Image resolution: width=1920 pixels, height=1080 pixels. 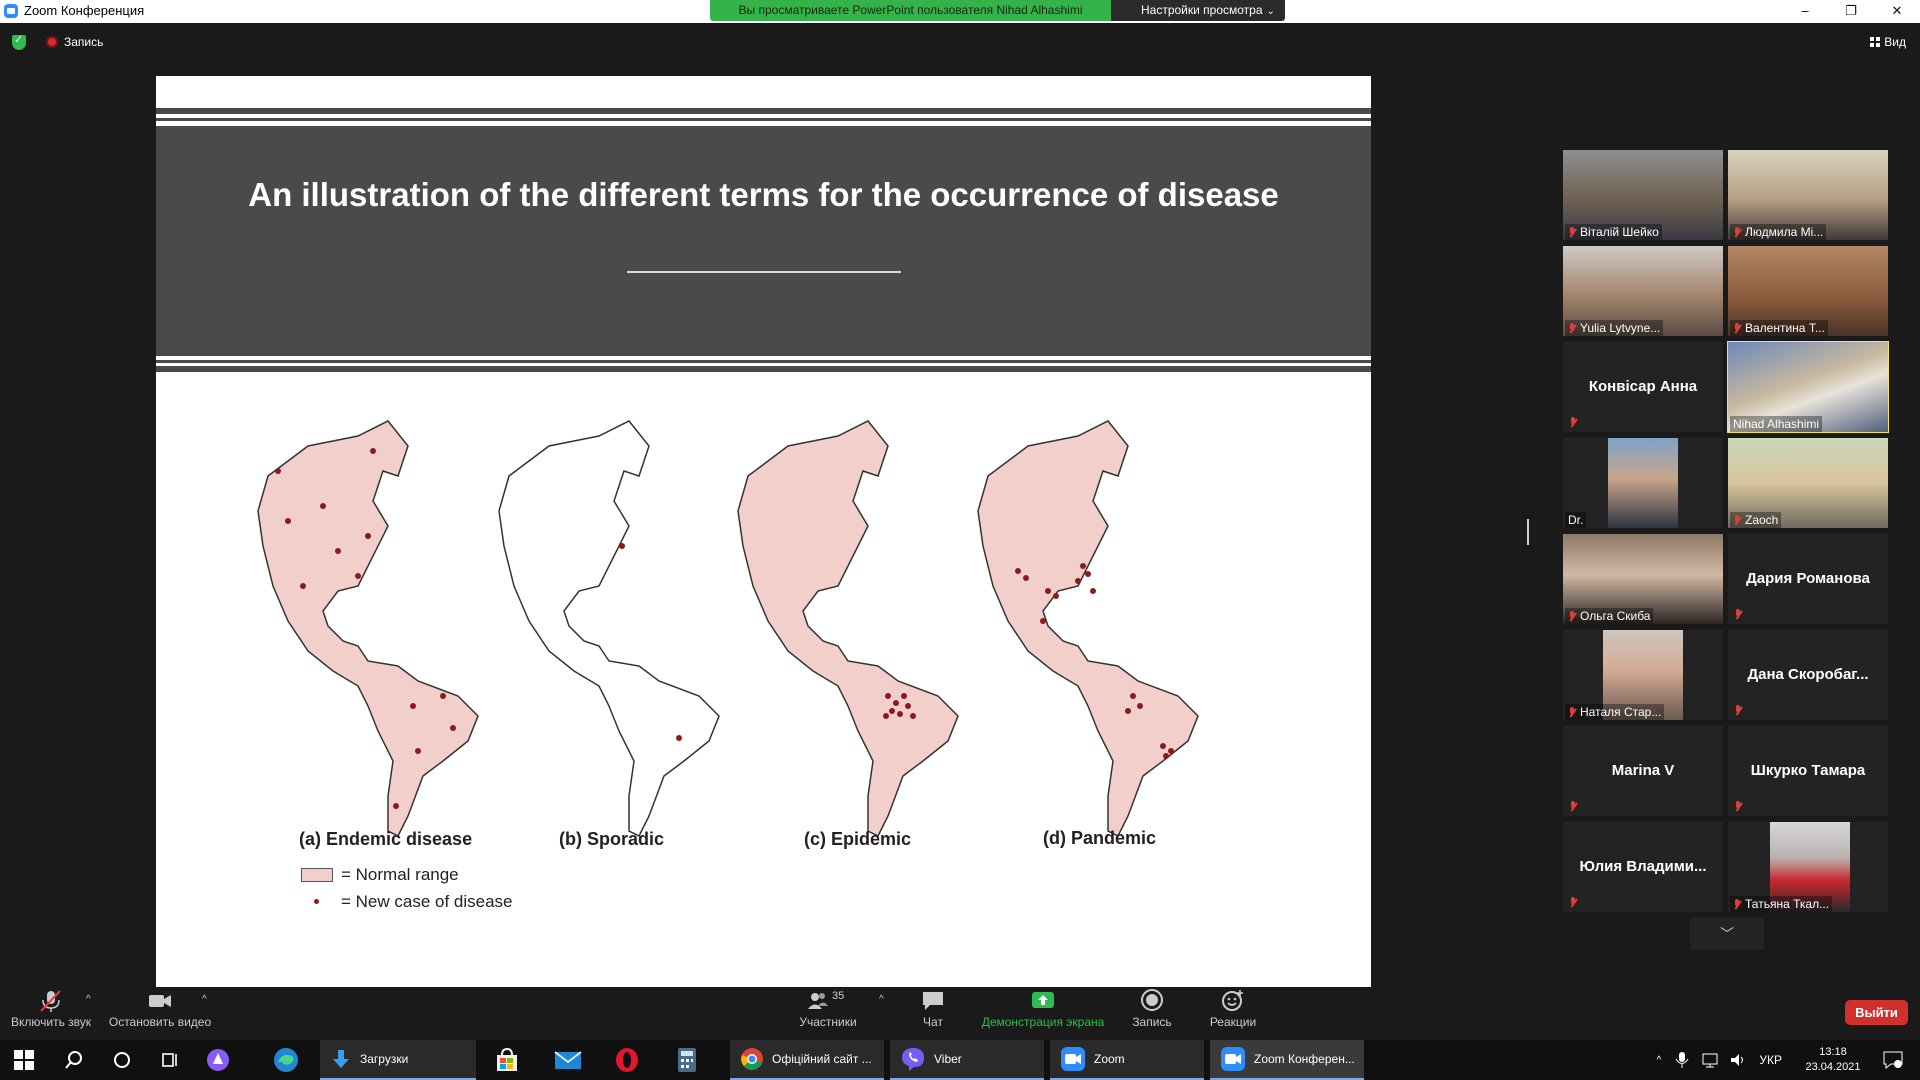 I want to click on maximize-button: ❐, so click(x=1851, y=11).